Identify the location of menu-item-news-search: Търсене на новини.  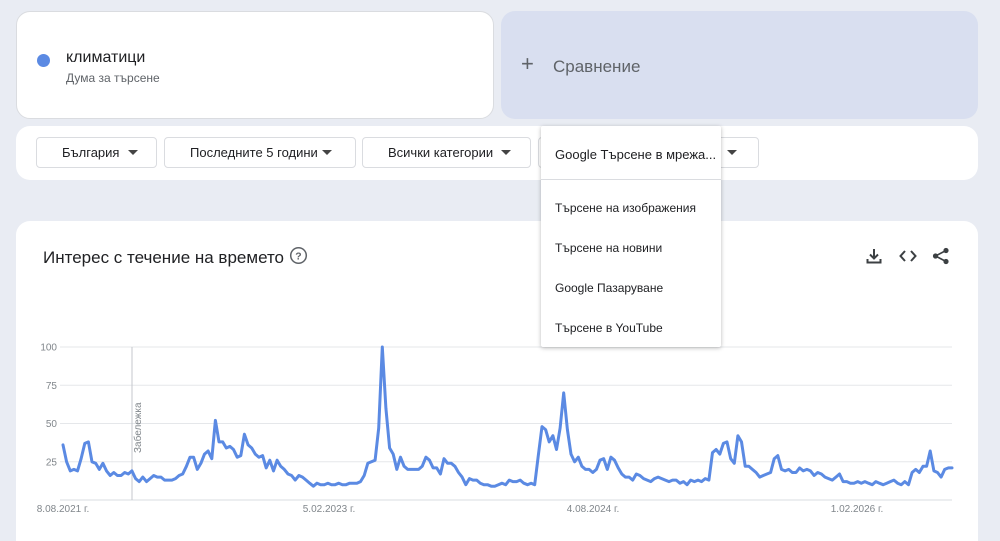
(608, 248).